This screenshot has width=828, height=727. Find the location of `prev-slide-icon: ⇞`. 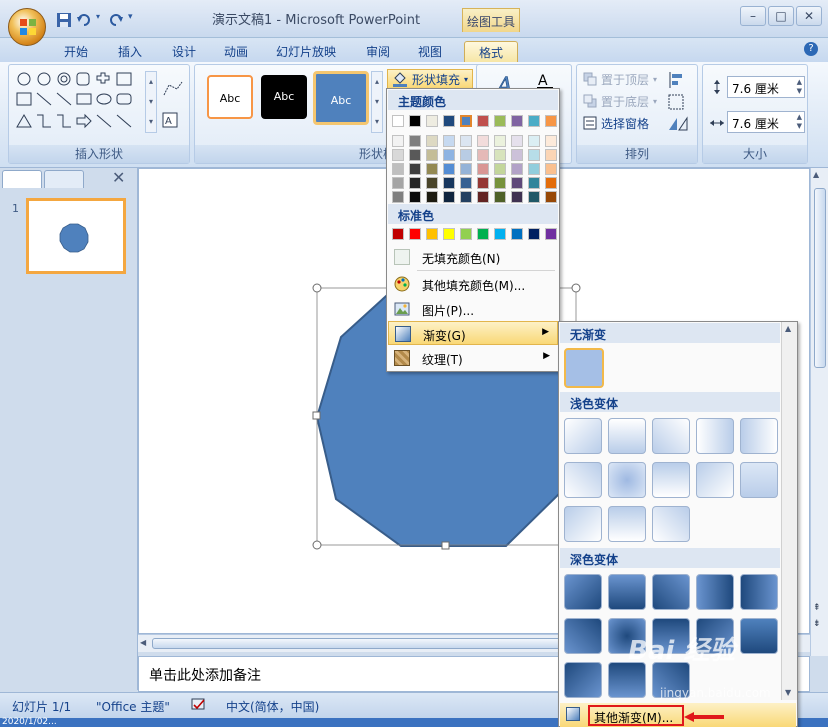

prev-slide-icon: ⇞ is located at coordinates (817, 608).